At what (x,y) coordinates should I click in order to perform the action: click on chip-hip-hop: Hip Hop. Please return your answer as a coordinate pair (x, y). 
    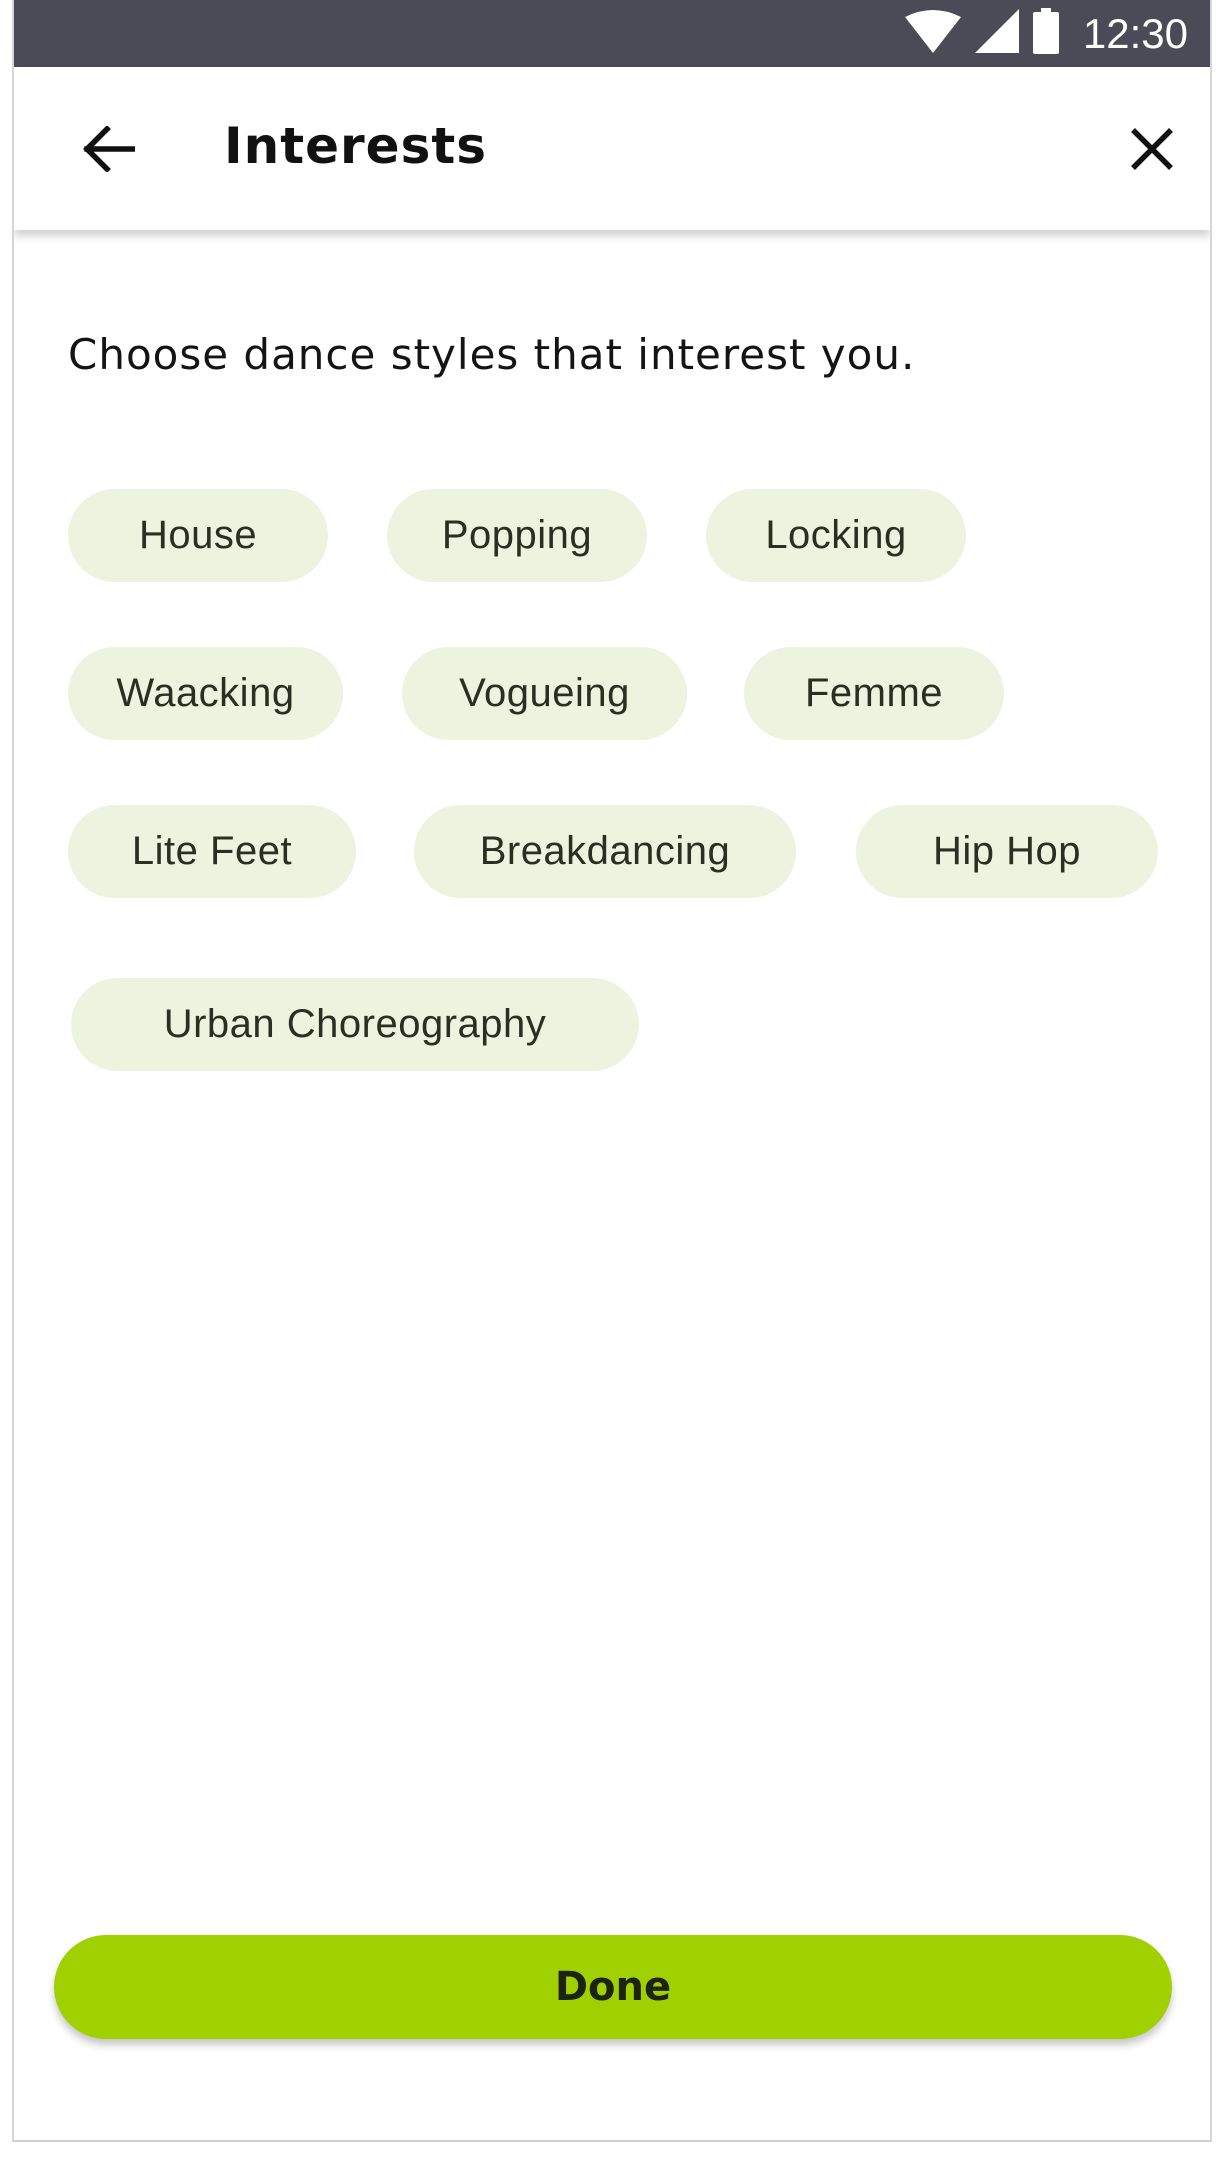
    Looking at the image, I should click on (1007, 851).